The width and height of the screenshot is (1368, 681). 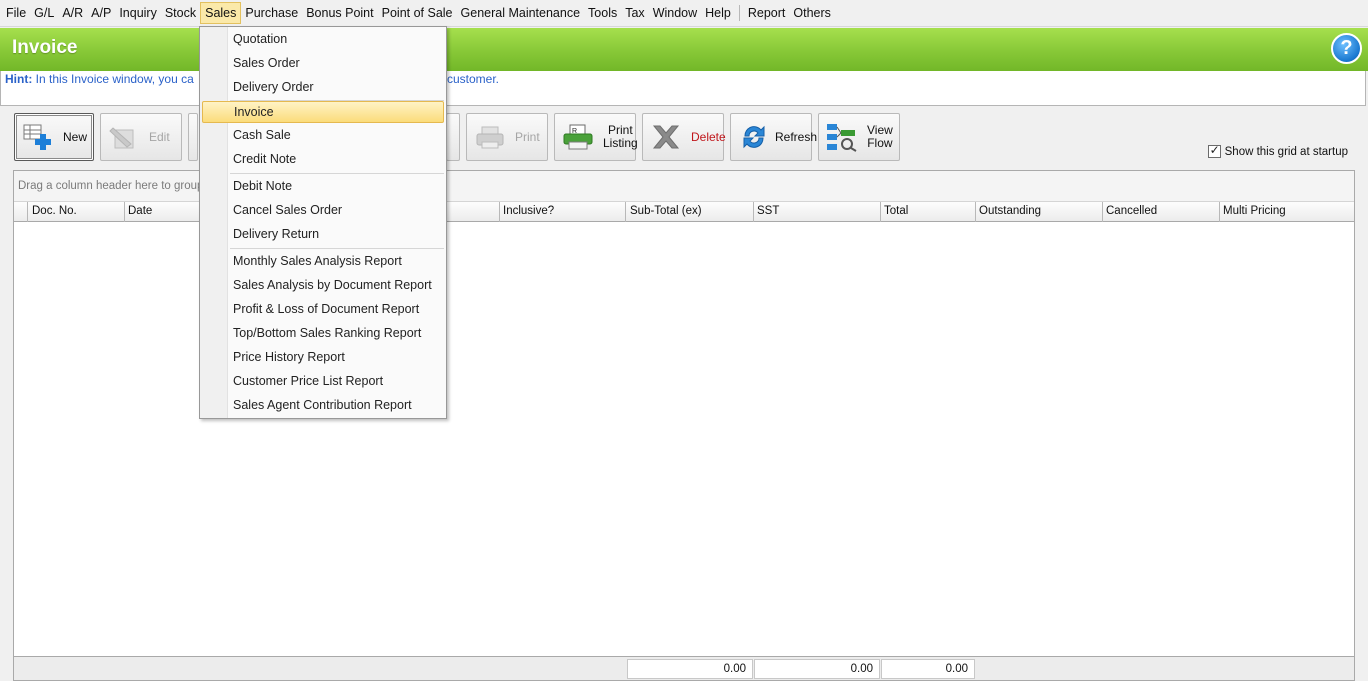 What do you see at coordinates (675, 13) in the screenshot?
I see `menu-window: Window` at bounding box center [675, 13].